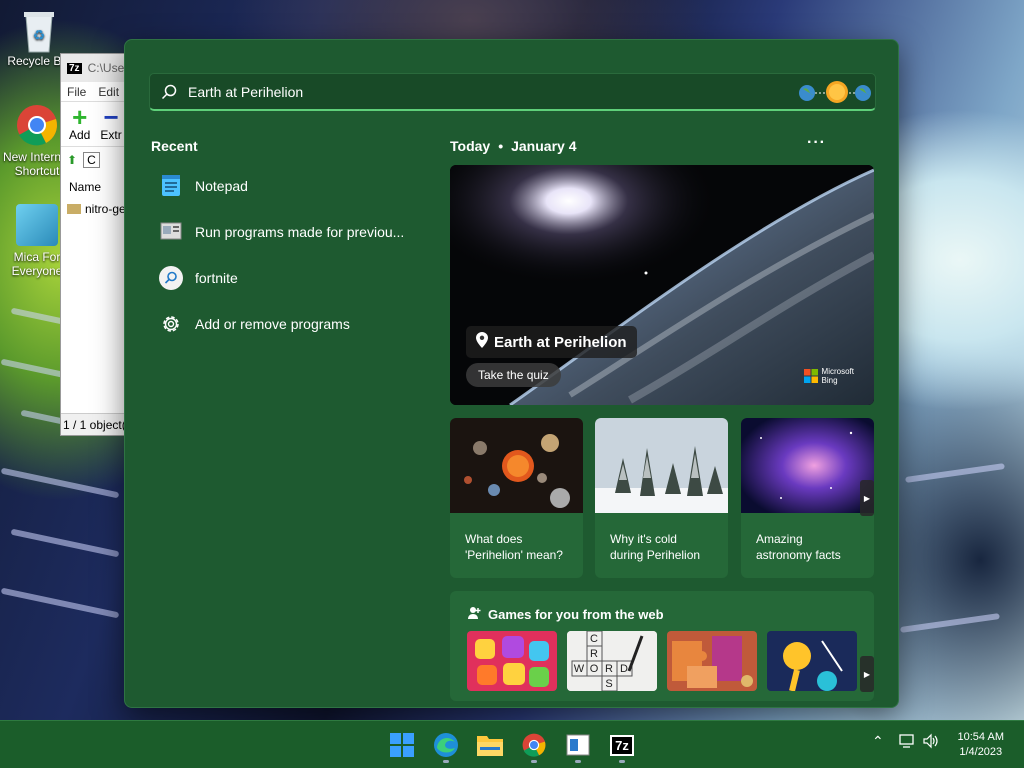 The height and width of the screenshot is (768, 1024). I want to click on plus-icon: +, so click(80, 117).